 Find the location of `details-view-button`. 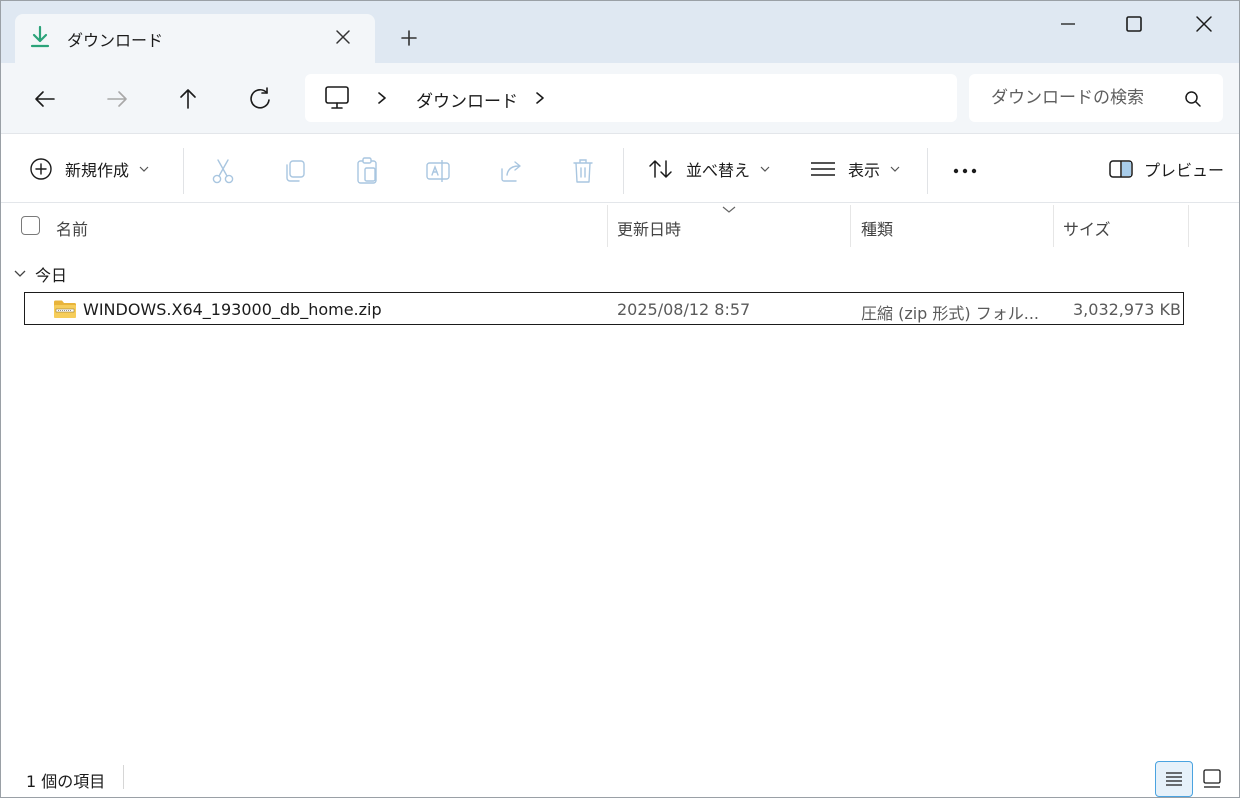

details-view-button is located at coordinates (1174, 779).